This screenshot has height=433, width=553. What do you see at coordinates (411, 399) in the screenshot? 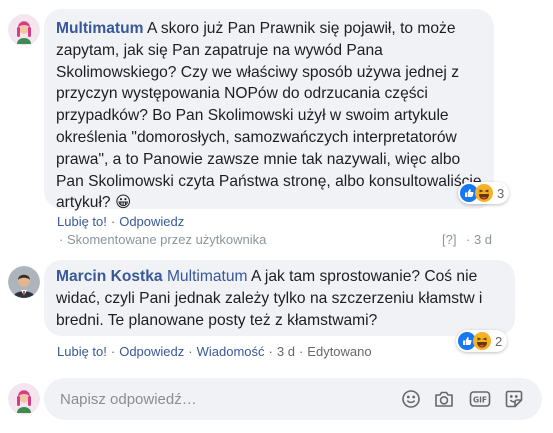
I see `emoji-icon` at bounding box center [411, 399].